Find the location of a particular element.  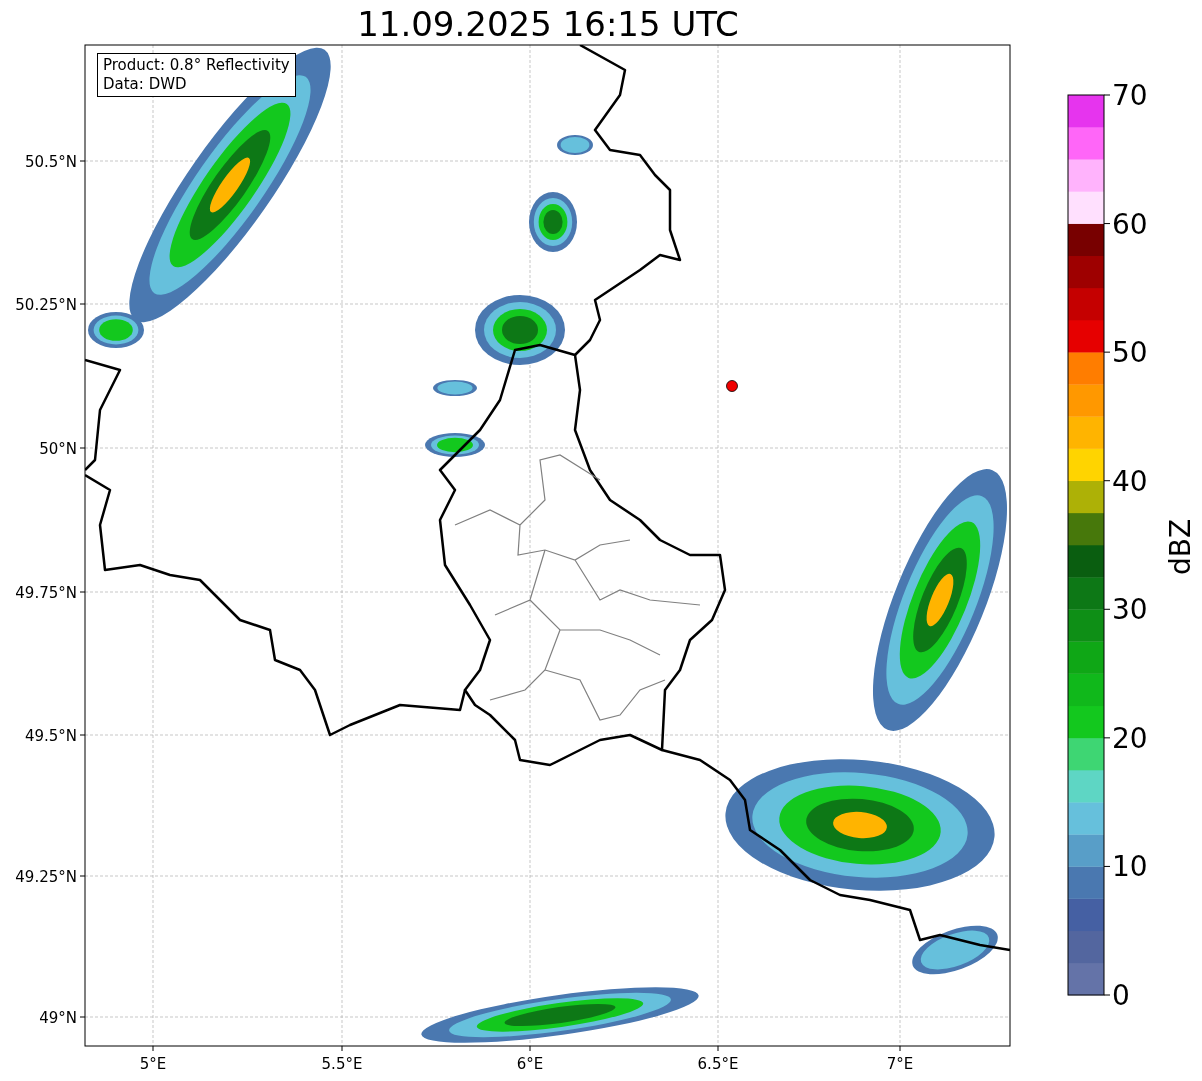

axis-tick-label: 5.5°E is located at coordinates (342, 1064).